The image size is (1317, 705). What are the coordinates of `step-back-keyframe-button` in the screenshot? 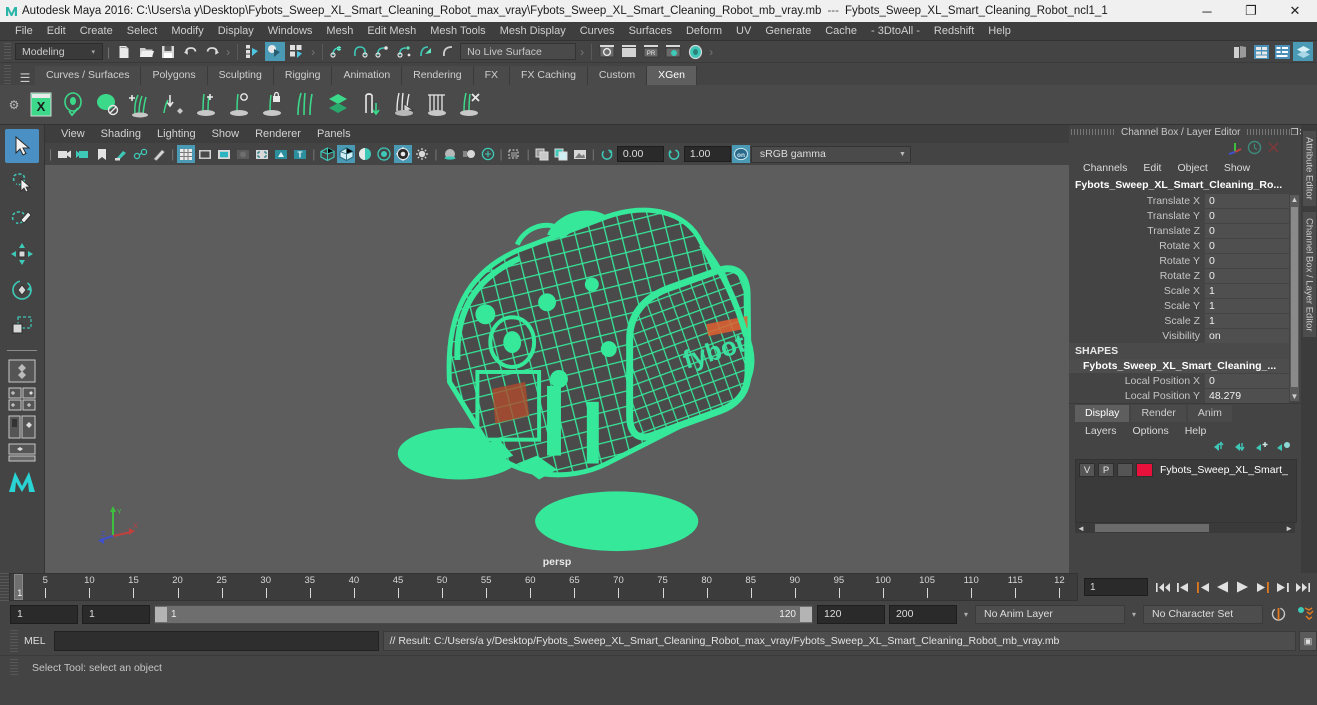 It's located at (1182, 587).